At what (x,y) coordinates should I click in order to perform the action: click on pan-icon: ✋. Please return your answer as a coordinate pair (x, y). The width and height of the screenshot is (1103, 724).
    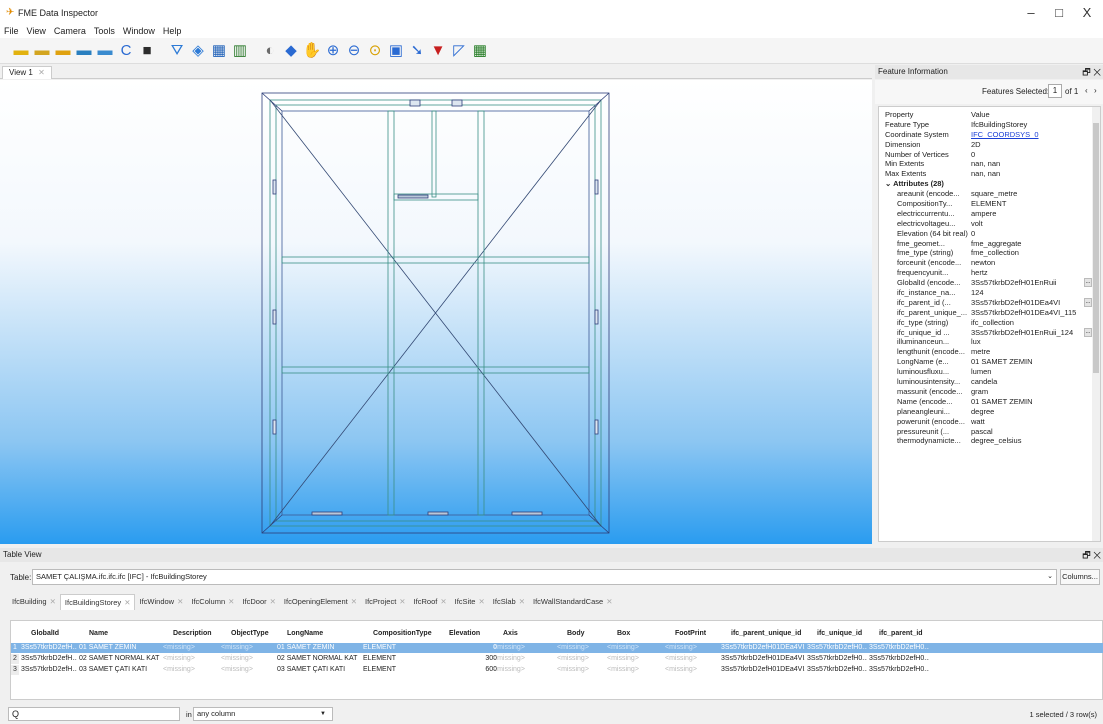
    Looking at the image, I should click on (312, 51).